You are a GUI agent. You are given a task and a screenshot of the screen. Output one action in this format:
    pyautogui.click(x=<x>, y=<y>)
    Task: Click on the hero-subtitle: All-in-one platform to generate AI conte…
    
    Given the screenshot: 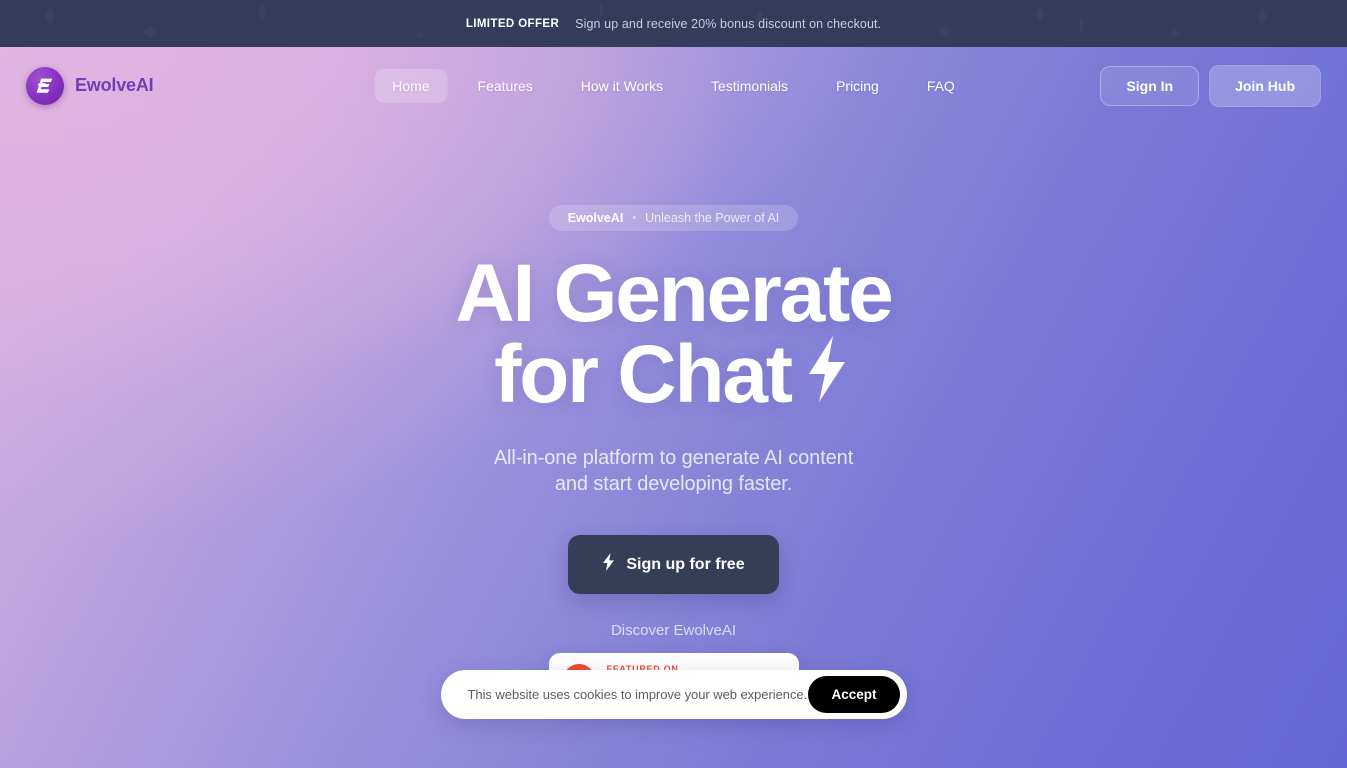 What is the action you would take?
    pyautogui.click(x=673, y=471)
    